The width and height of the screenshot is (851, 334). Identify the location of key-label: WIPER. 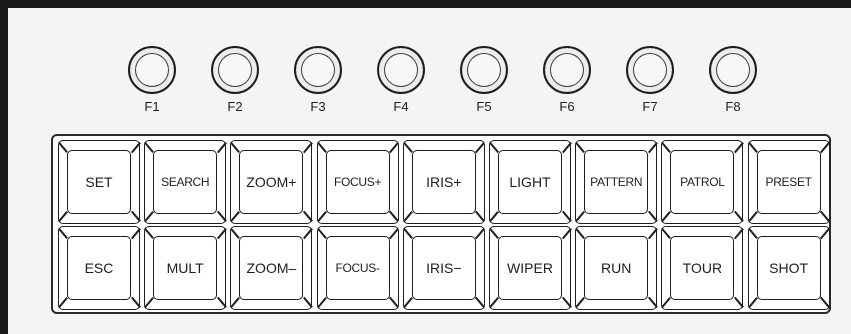
(530, 268).